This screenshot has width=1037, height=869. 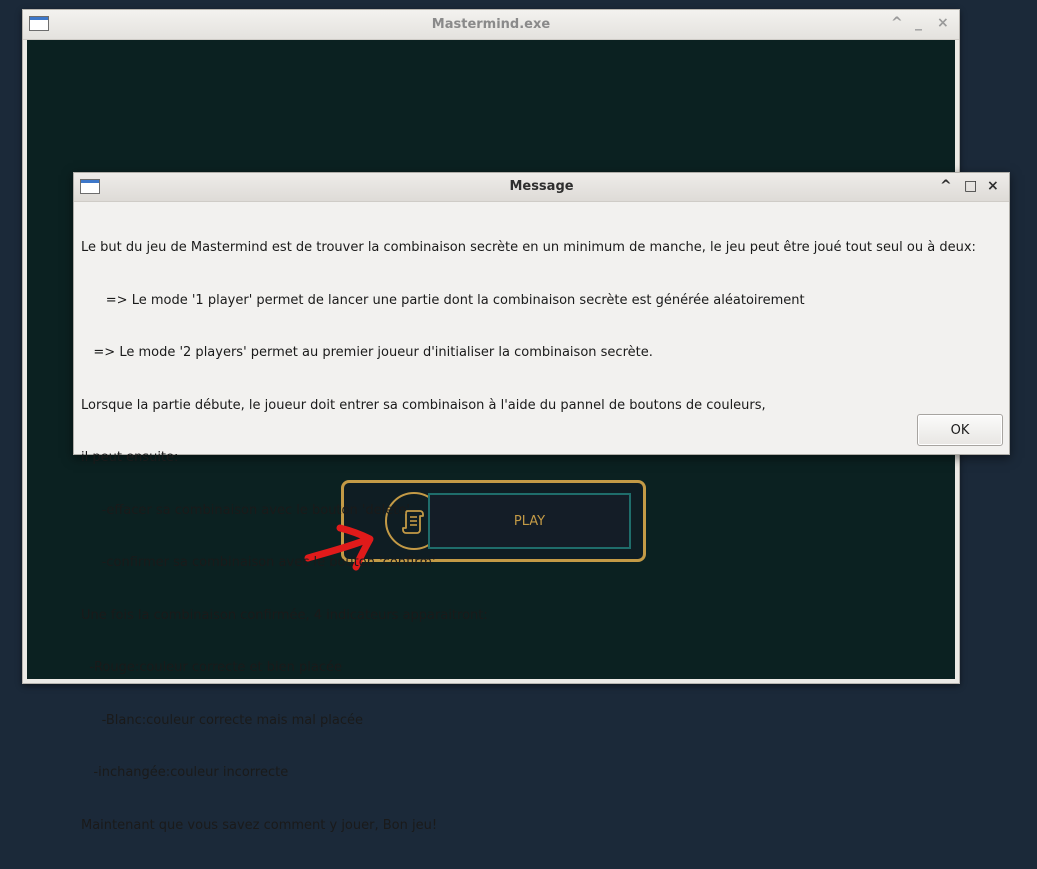 I want to click on maximize-icon: ^, so click(x=897, y=23).